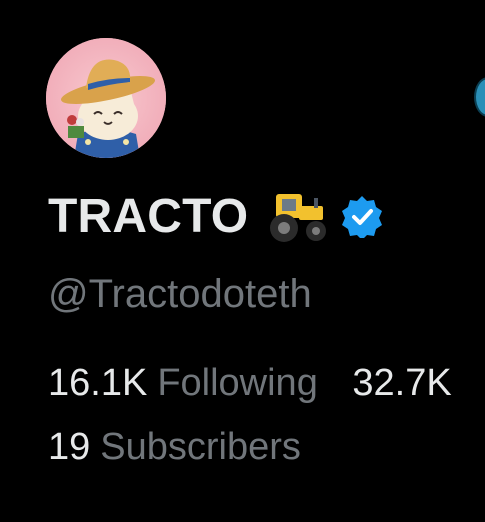 Image resolution: width=485 pixels, height=522 pixels. What do you see at coordinates (237, 383) in the screenshot?
I see `following-label: Following` at bounding box center [237, 383].